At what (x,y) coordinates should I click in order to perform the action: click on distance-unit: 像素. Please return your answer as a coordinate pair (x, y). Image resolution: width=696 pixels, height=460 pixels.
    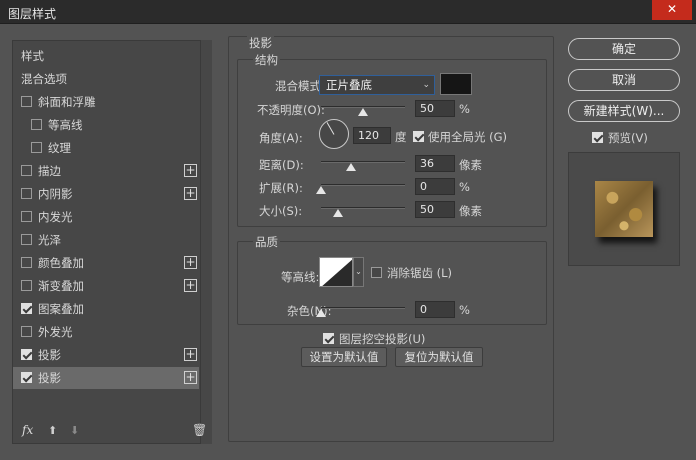
    Looking at the image, I should click on (470, 165).